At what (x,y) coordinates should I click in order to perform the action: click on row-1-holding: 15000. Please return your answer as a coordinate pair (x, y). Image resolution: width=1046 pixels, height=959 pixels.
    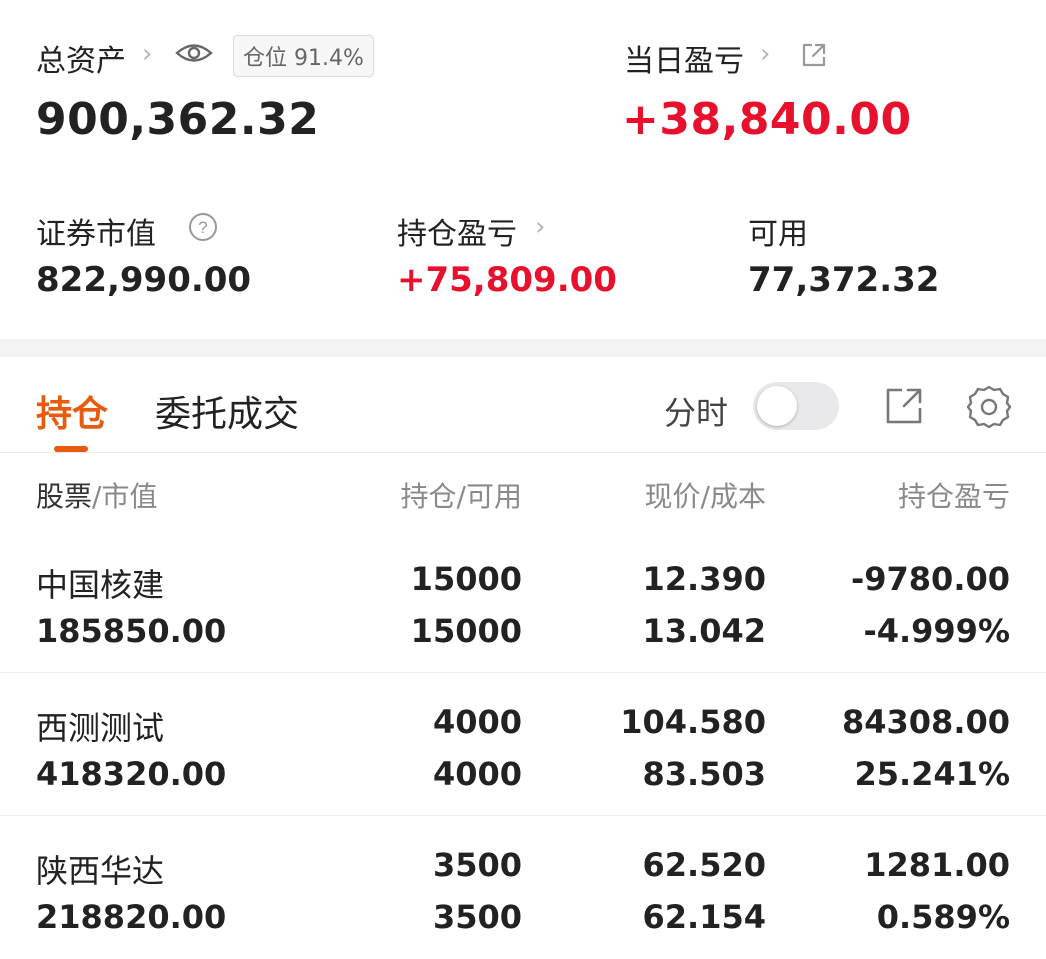
    Looking at the image, I should click on (466, 579).